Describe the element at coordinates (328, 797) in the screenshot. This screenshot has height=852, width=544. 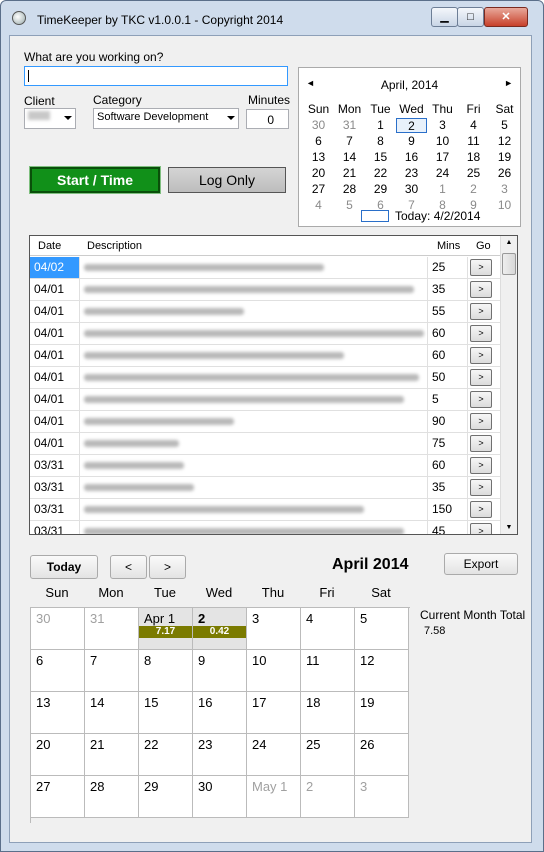
I see `day-cell: 2` at that location.